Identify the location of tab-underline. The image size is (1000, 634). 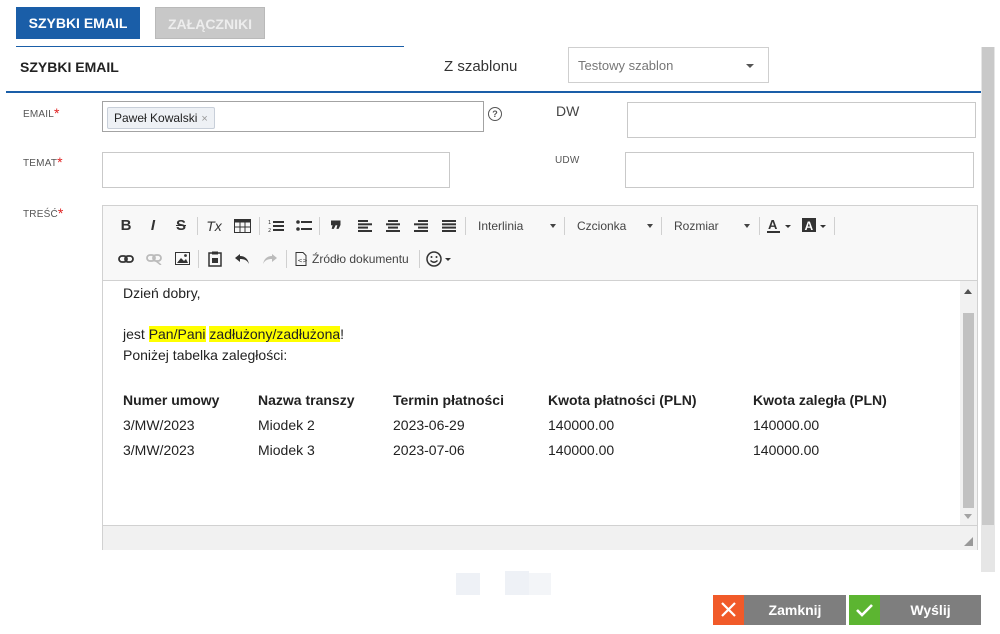
(210, 46).